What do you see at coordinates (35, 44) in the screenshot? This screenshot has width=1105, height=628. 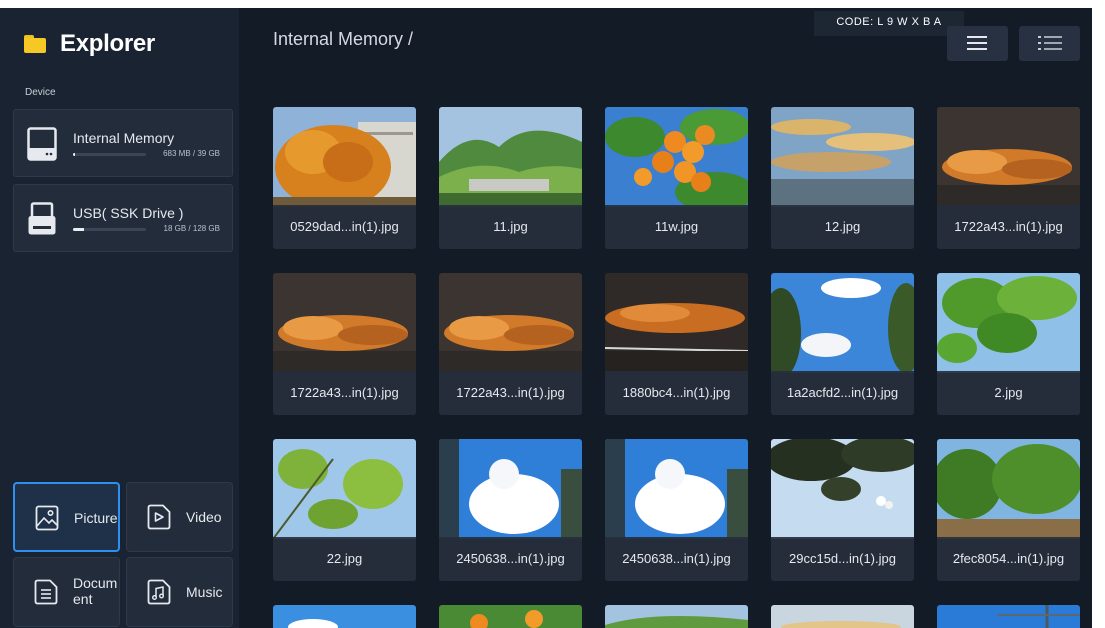 I see `folder-icon` at bounding box center [35, 44].